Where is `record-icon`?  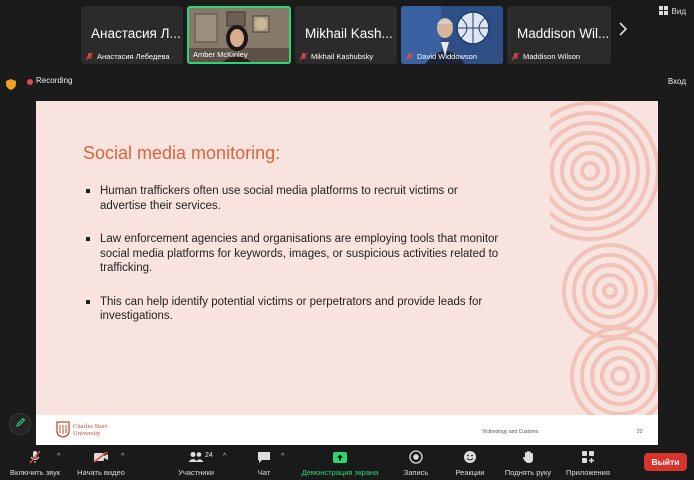 record-icon is located at coordinates (416, 457).